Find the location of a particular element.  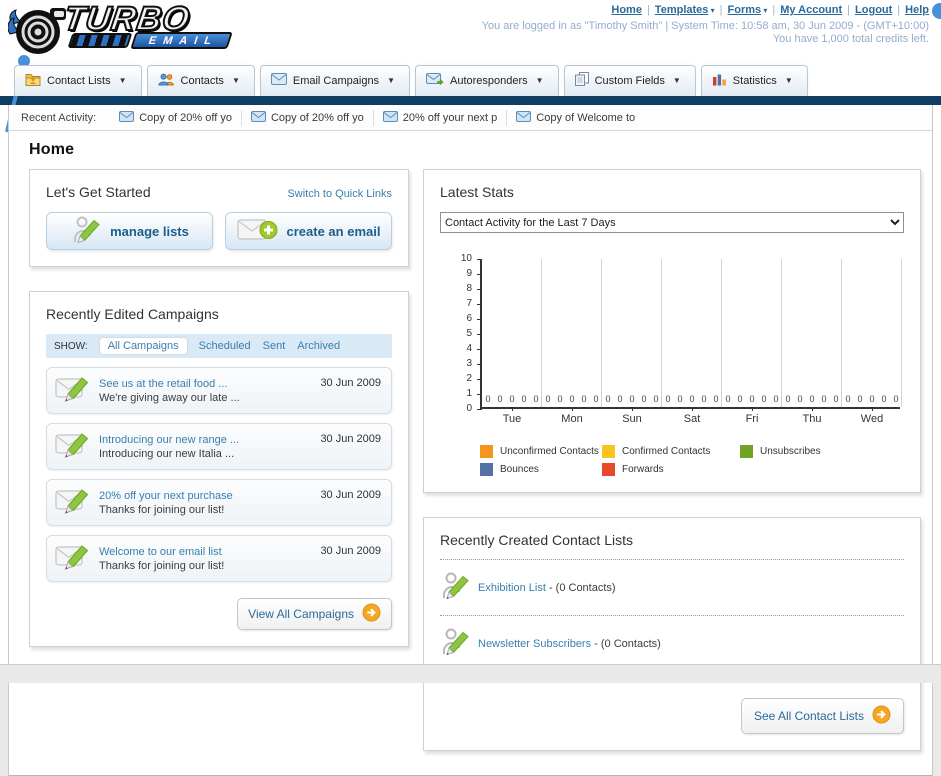

list-edit-icon is located at coordinates (455, 643).